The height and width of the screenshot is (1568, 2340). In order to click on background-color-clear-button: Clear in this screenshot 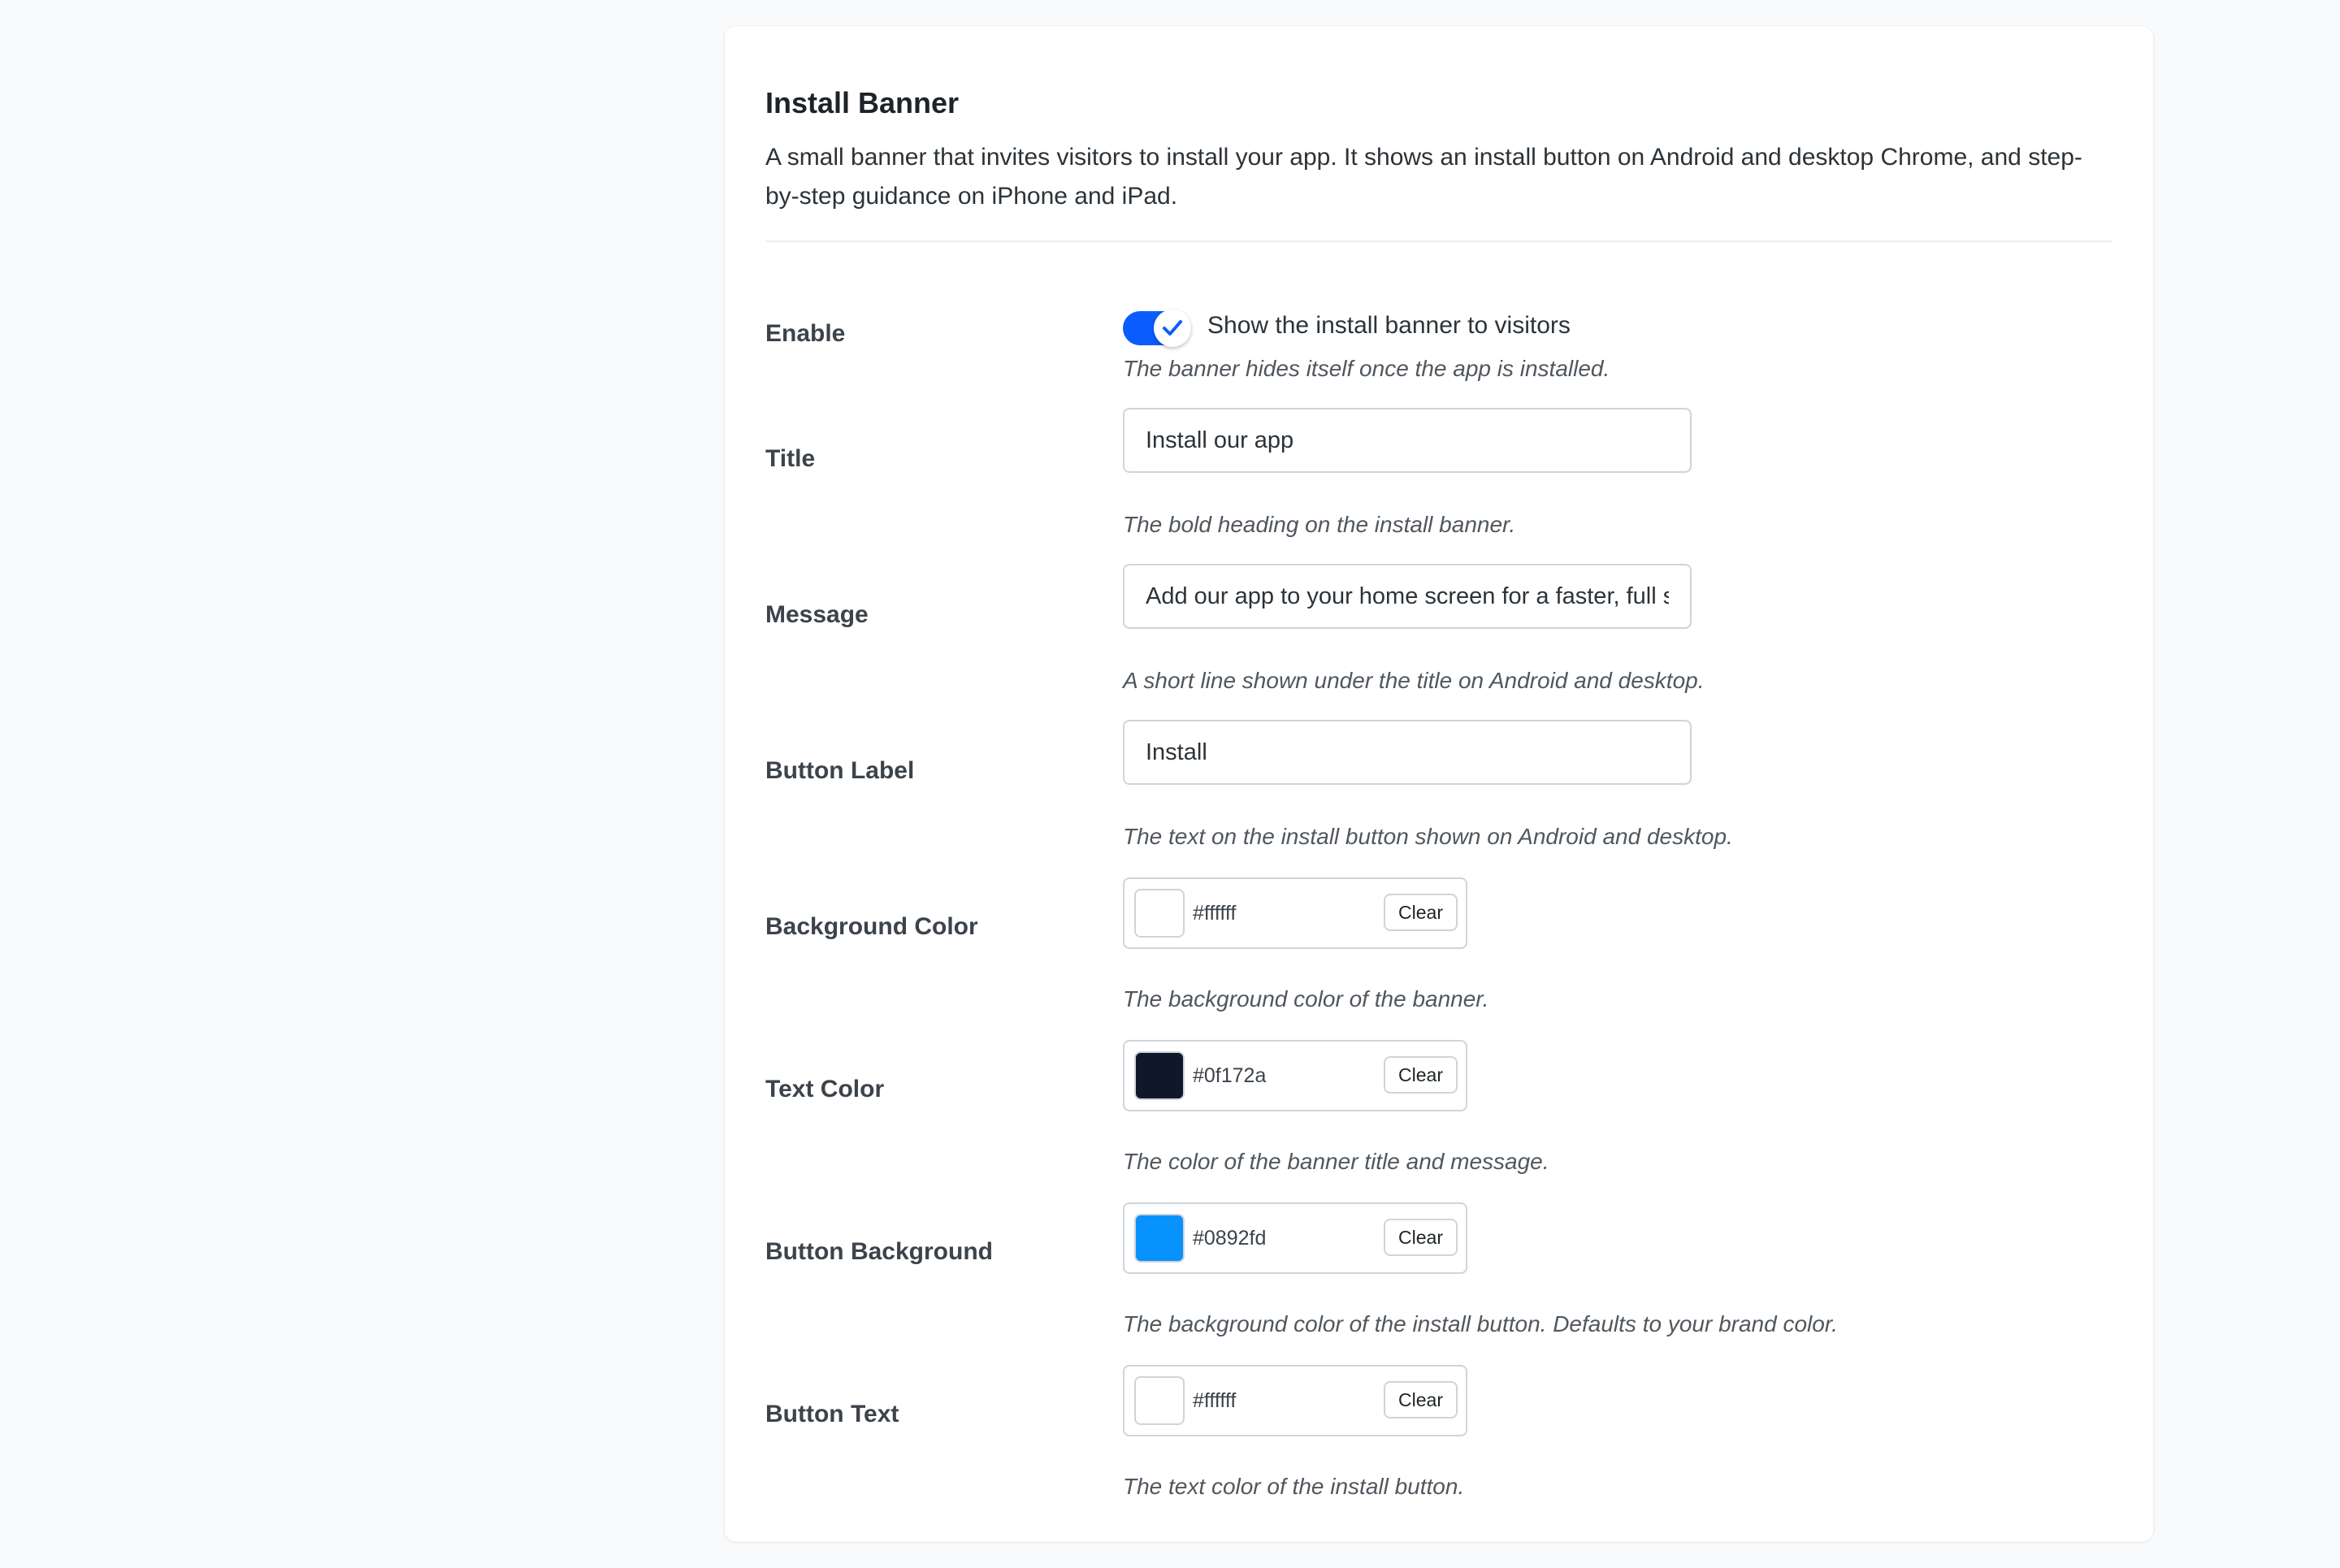, I will do `click(1421, 912)`.